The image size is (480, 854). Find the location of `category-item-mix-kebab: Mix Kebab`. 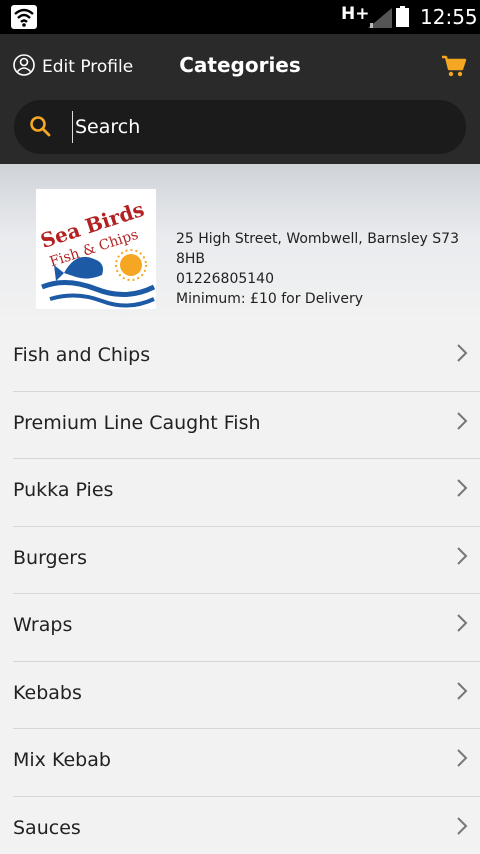

category-item-mix-kebab: Mix Kebab is located at coordinates (246, 763).